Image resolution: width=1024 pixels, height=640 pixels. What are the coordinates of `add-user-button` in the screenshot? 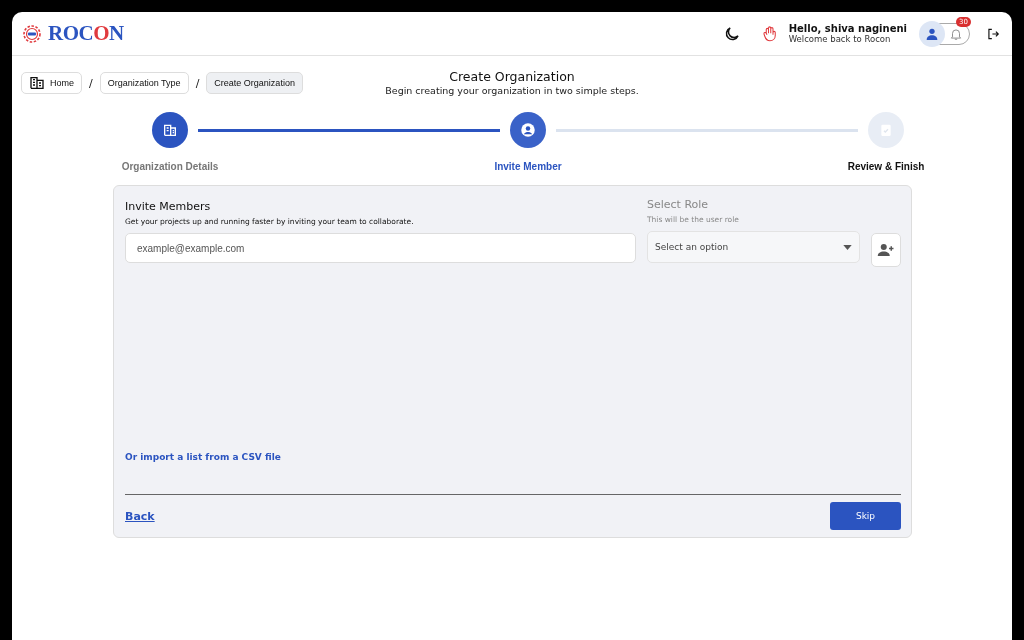 It's located at (886, 250).